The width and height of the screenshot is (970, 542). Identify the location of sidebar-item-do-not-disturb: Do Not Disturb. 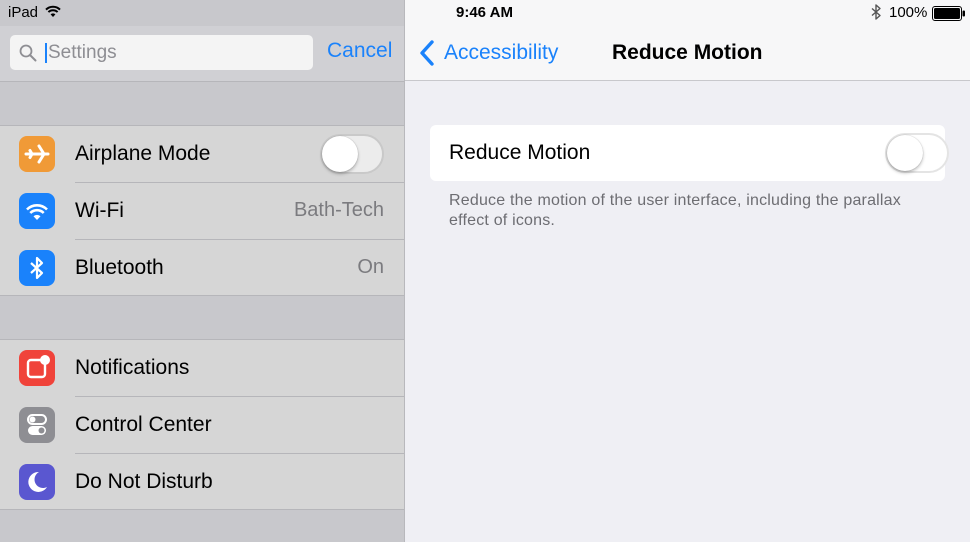
(202, 482).